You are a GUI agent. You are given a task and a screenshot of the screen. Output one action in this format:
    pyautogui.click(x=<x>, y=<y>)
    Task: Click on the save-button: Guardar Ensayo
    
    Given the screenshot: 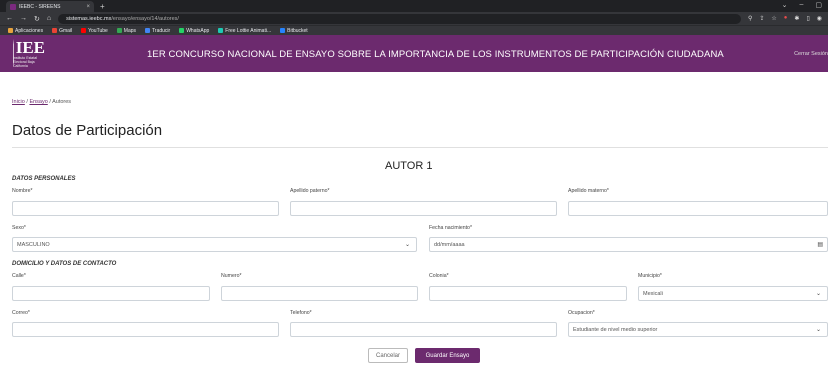 What is the action you would take?
    pyautogui.click(x=447, y=355)
    